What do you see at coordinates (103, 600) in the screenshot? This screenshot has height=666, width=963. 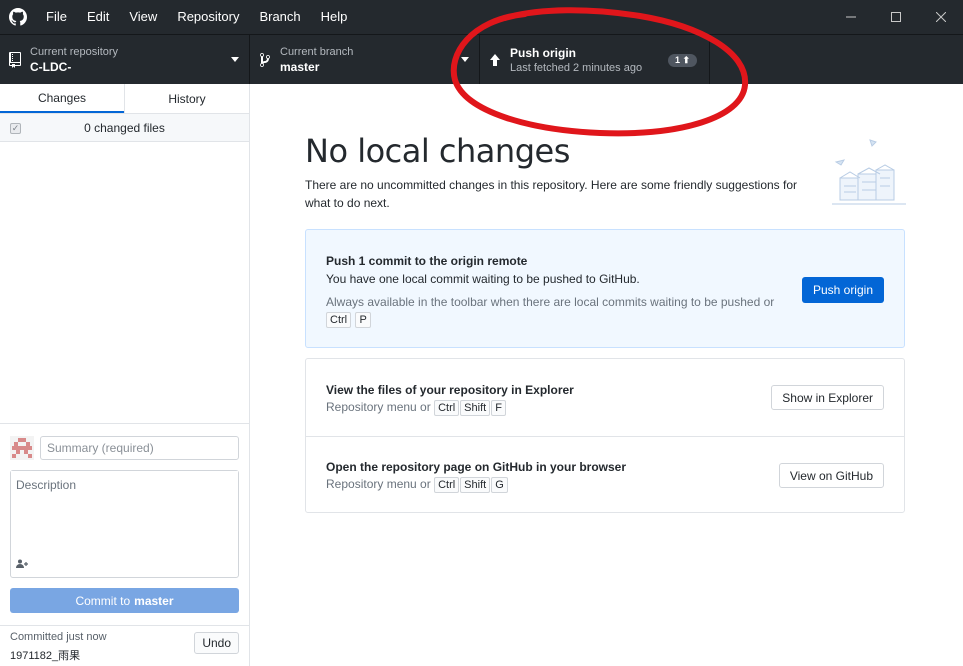 I see `commit-button-prefix: Commit to` at bounding box center [103, 600].